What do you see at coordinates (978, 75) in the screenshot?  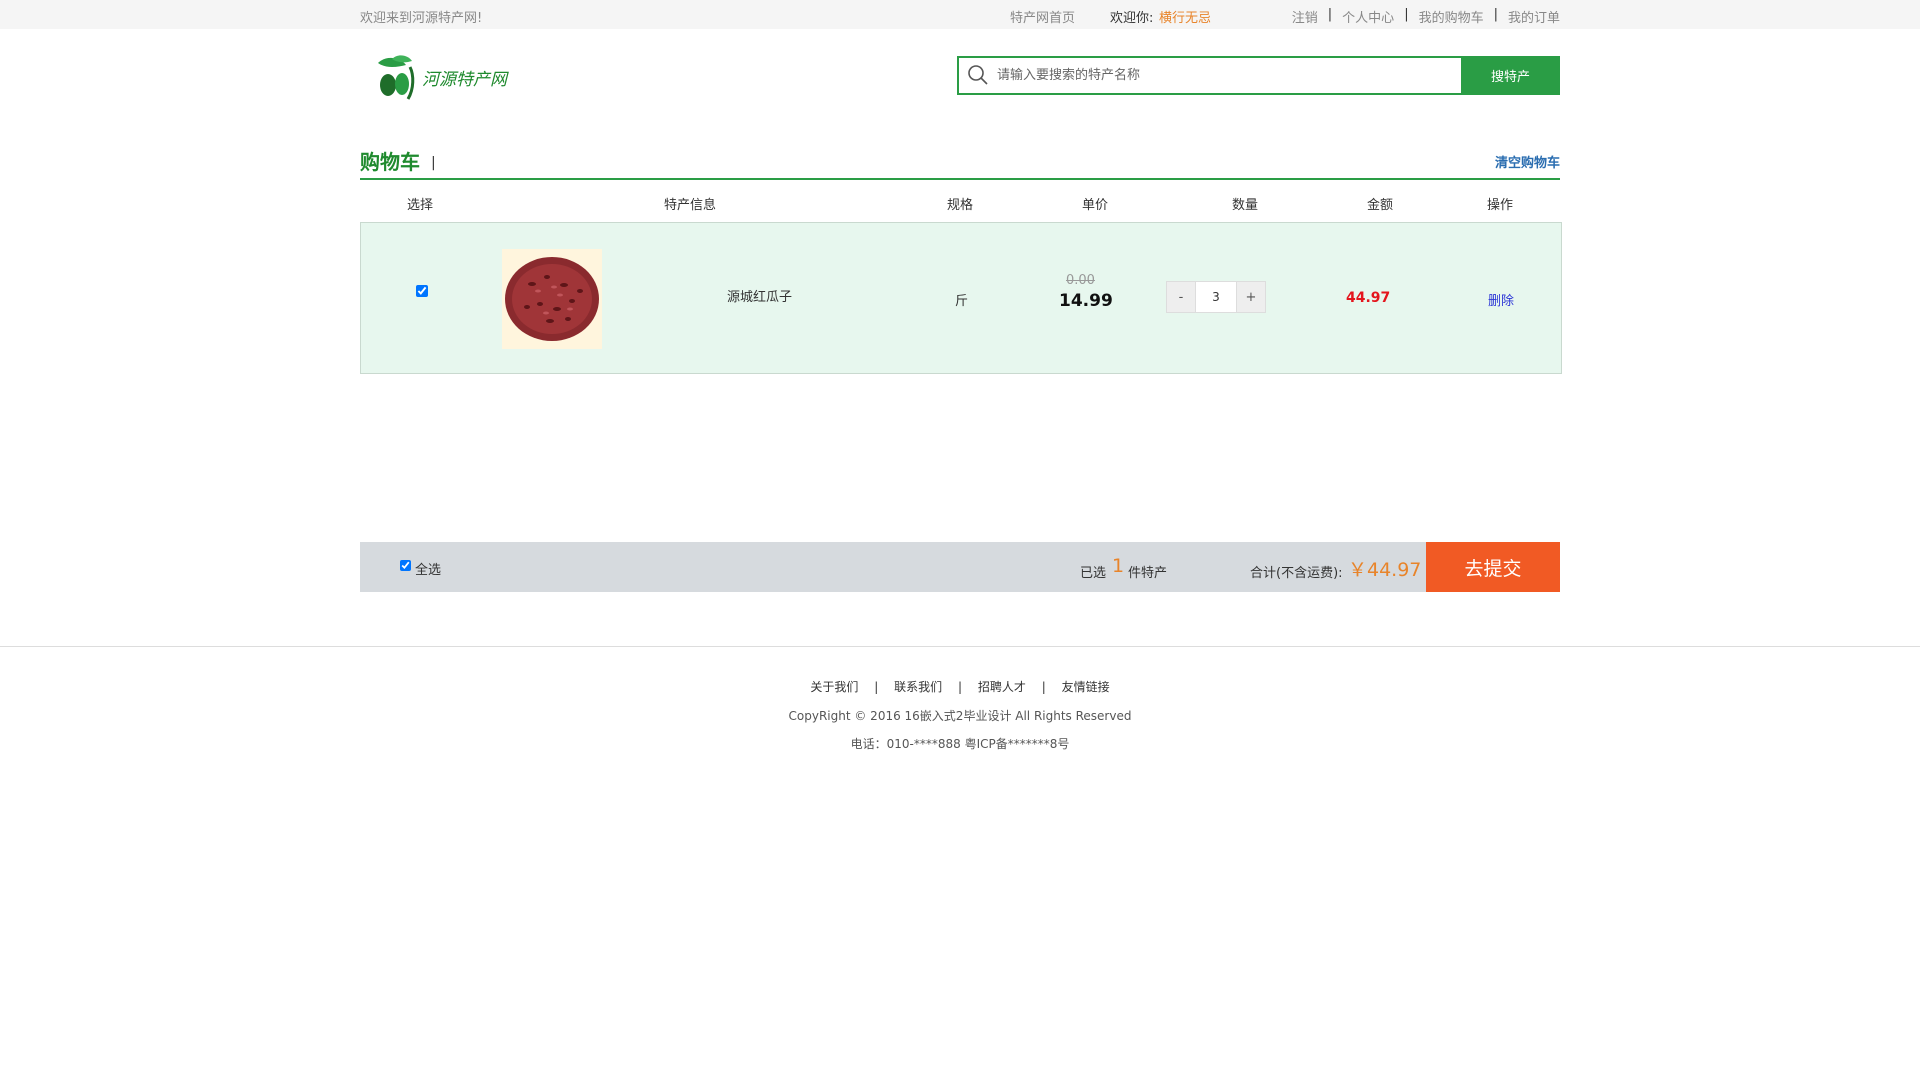 I see `search-icon` at bounding box center [978, 75].